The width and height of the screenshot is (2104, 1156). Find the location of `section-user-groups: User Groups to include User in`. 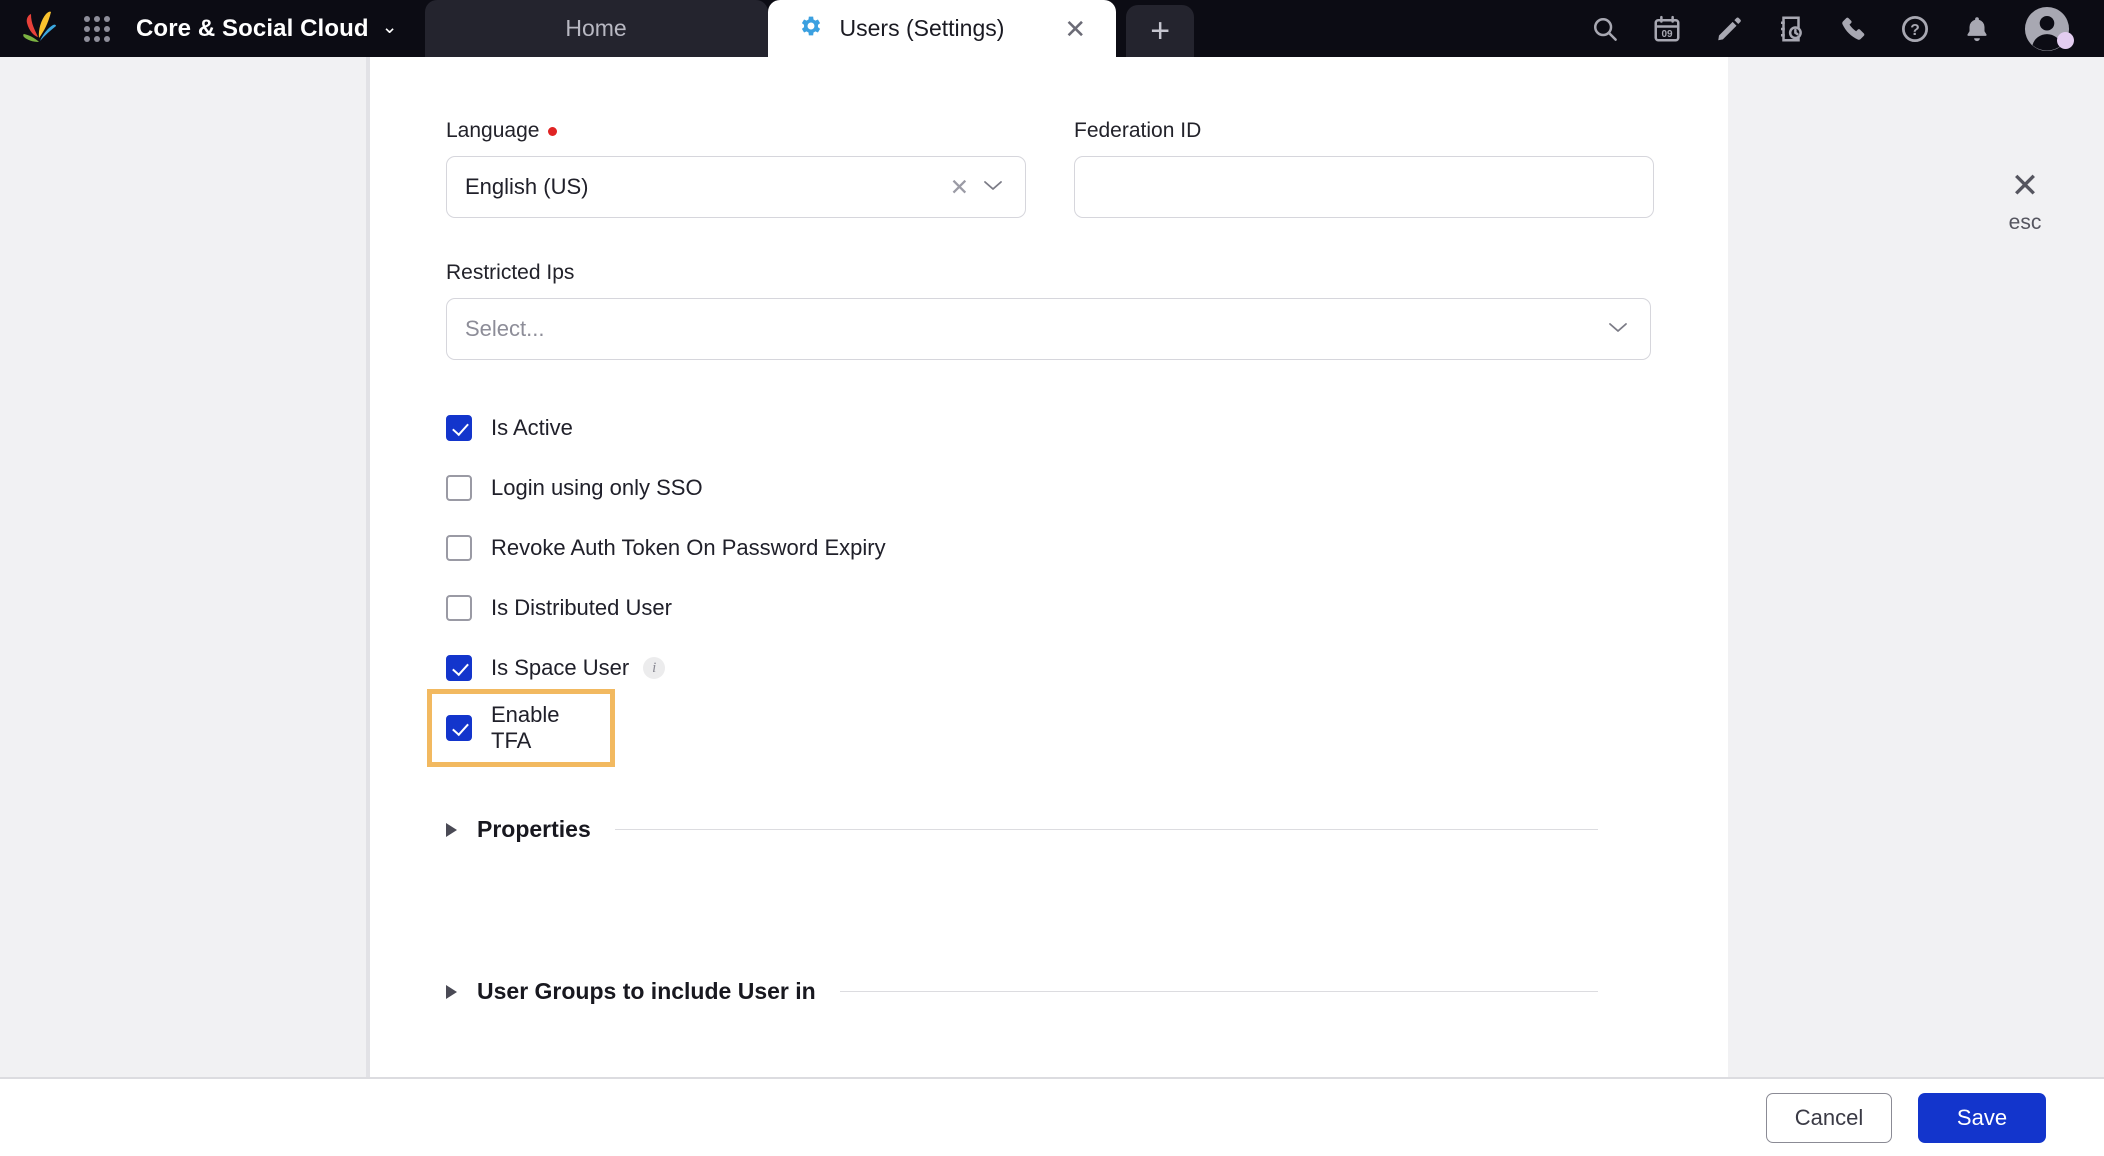

section-user-groups: User Groups to include User in is located at coordinates (1049, 991).